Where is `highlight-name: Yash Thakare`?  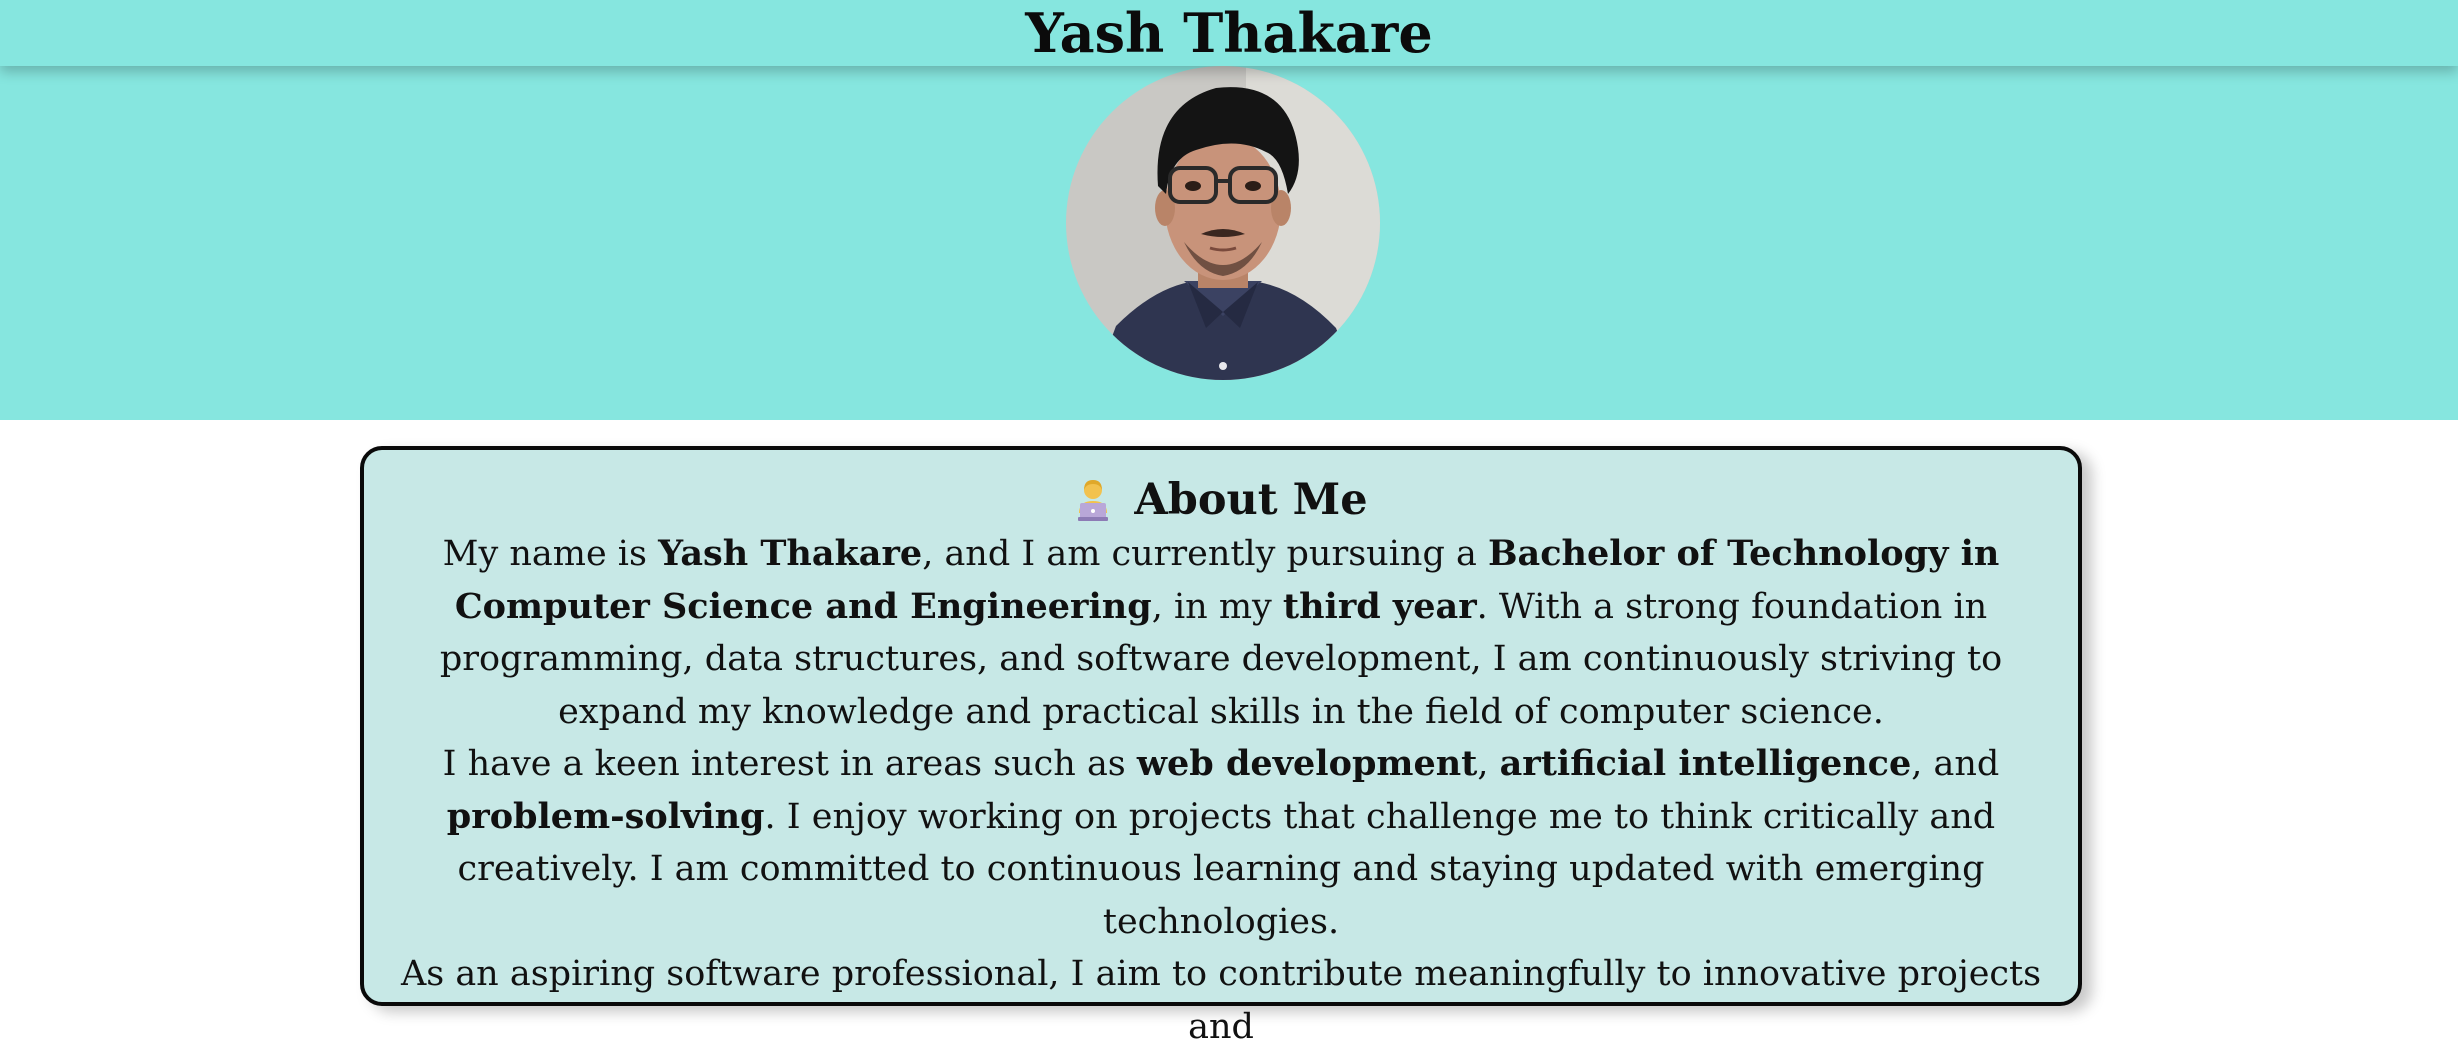 highlight-name: Yash Thakare is located at coordinates (790, 553).